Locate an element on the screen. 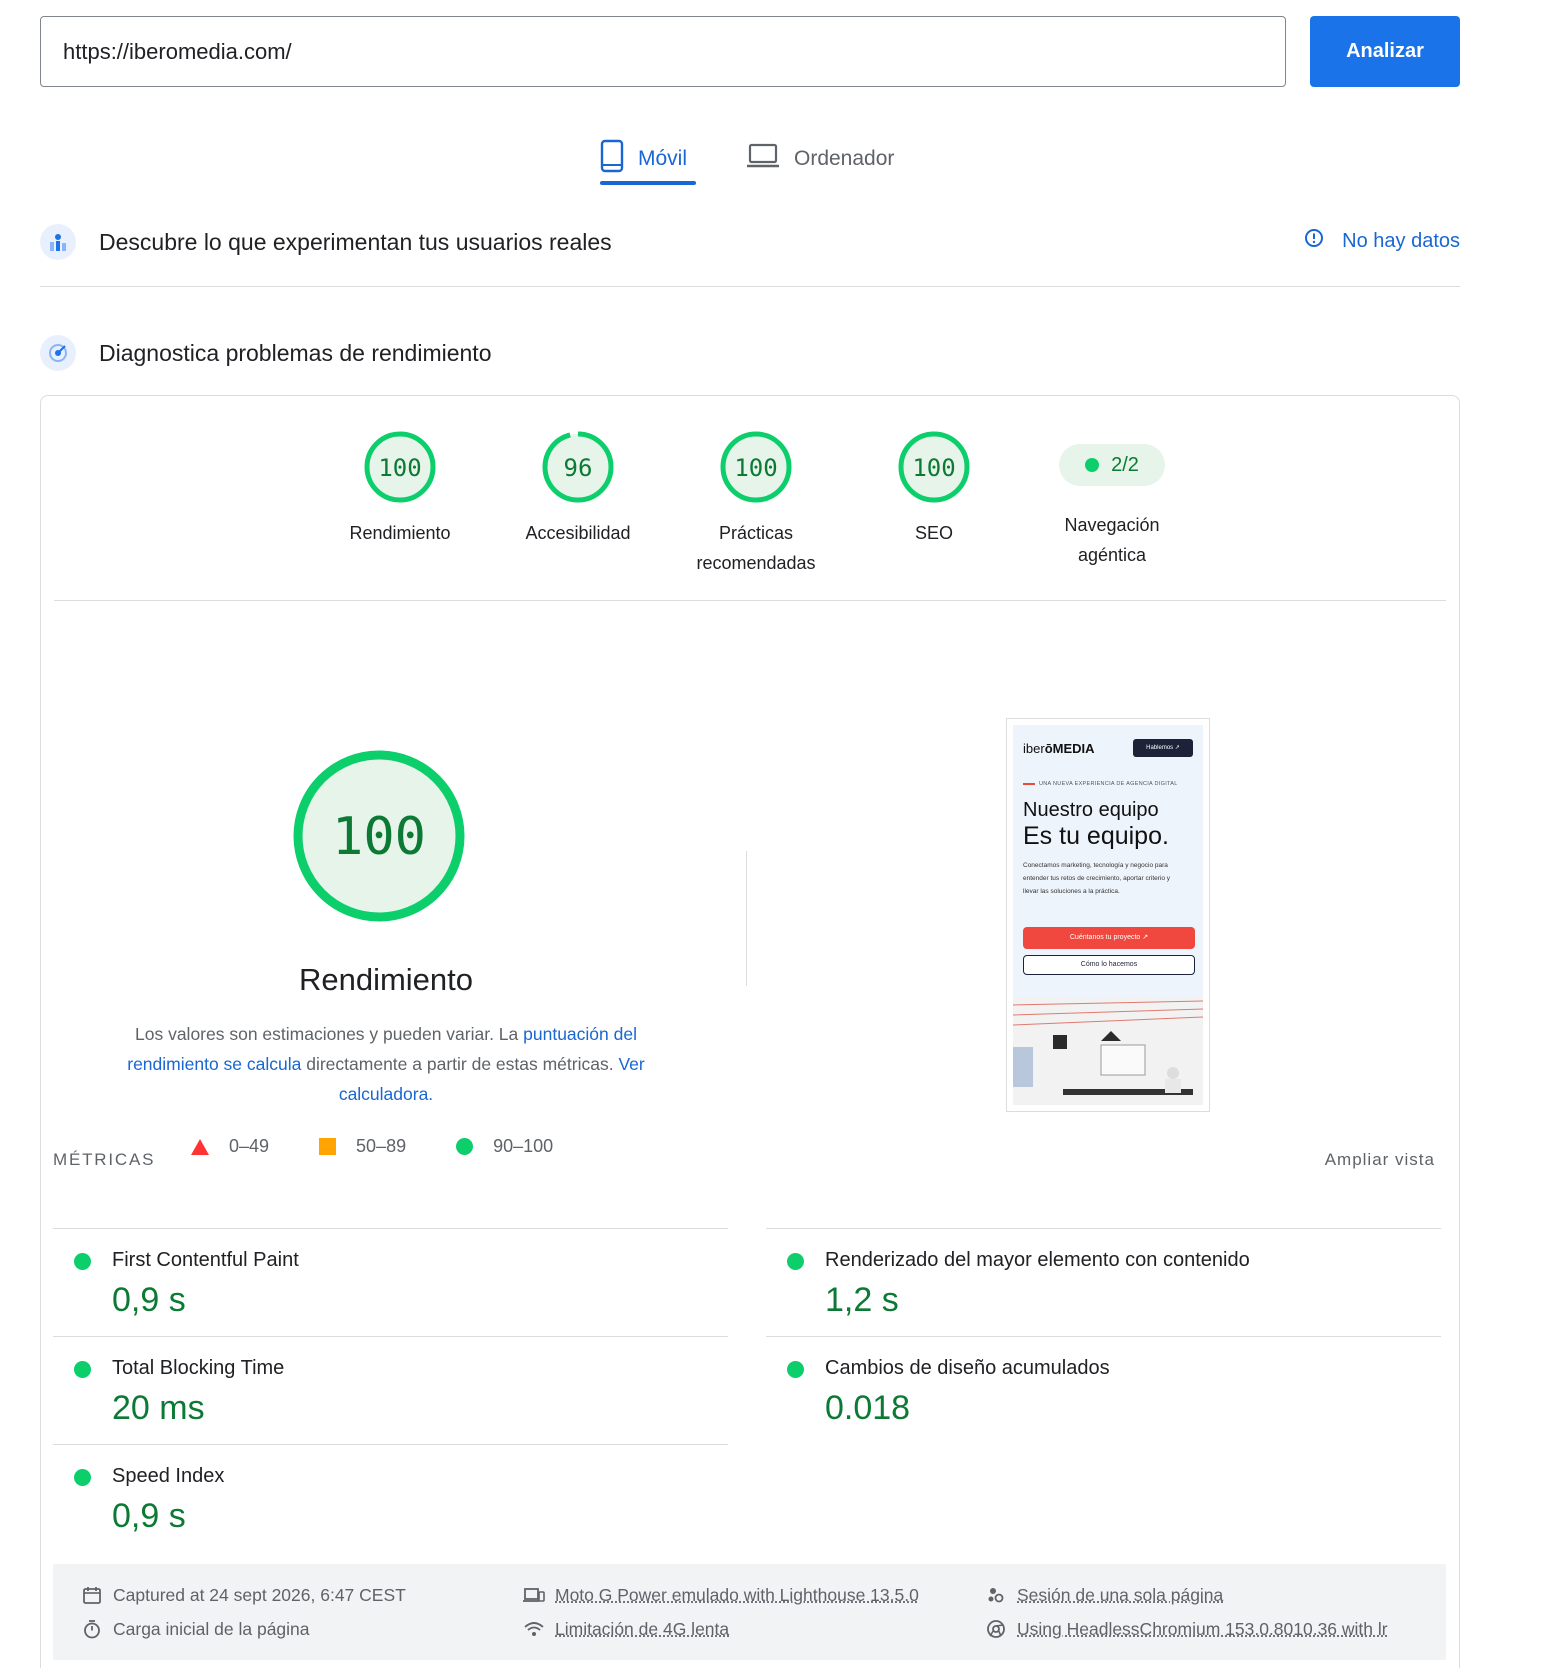 The image size is (1553, 1668). metric-speed-index: Speed Index 0,9 s is located at coordinates (390, 1498).